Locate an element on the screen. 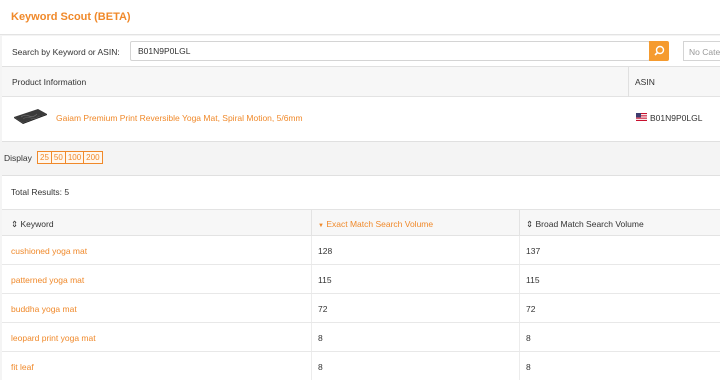 This screenshot has height=380, width=720. keyword-link: leopard print yoga mat is located at coordinates (53, 338).